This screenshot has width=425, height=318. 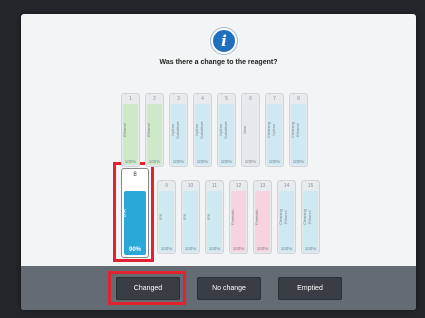 I want to click on bottle-number: 5, so click(x=226, y=99).